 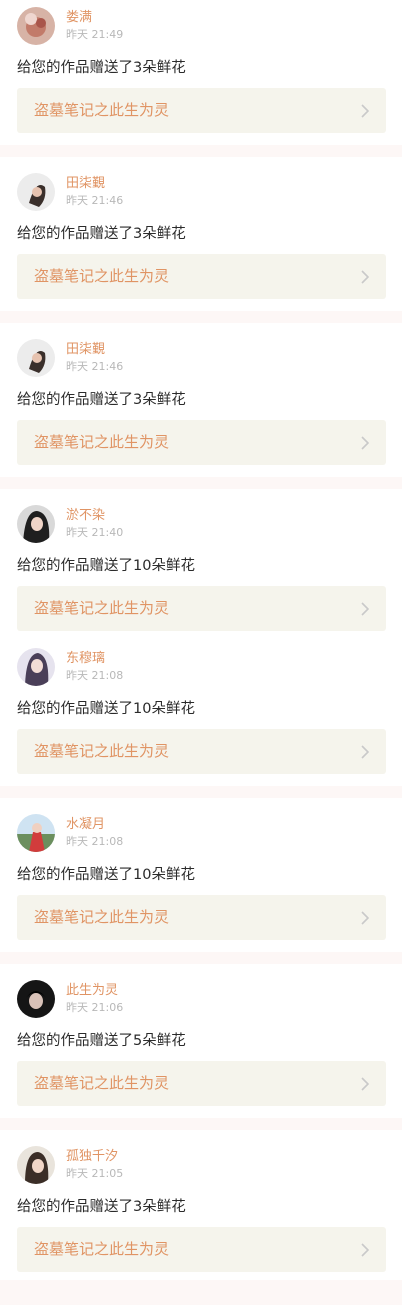 I want to click on timestamp: 昨天 21:40, so click(x=95, y=532).